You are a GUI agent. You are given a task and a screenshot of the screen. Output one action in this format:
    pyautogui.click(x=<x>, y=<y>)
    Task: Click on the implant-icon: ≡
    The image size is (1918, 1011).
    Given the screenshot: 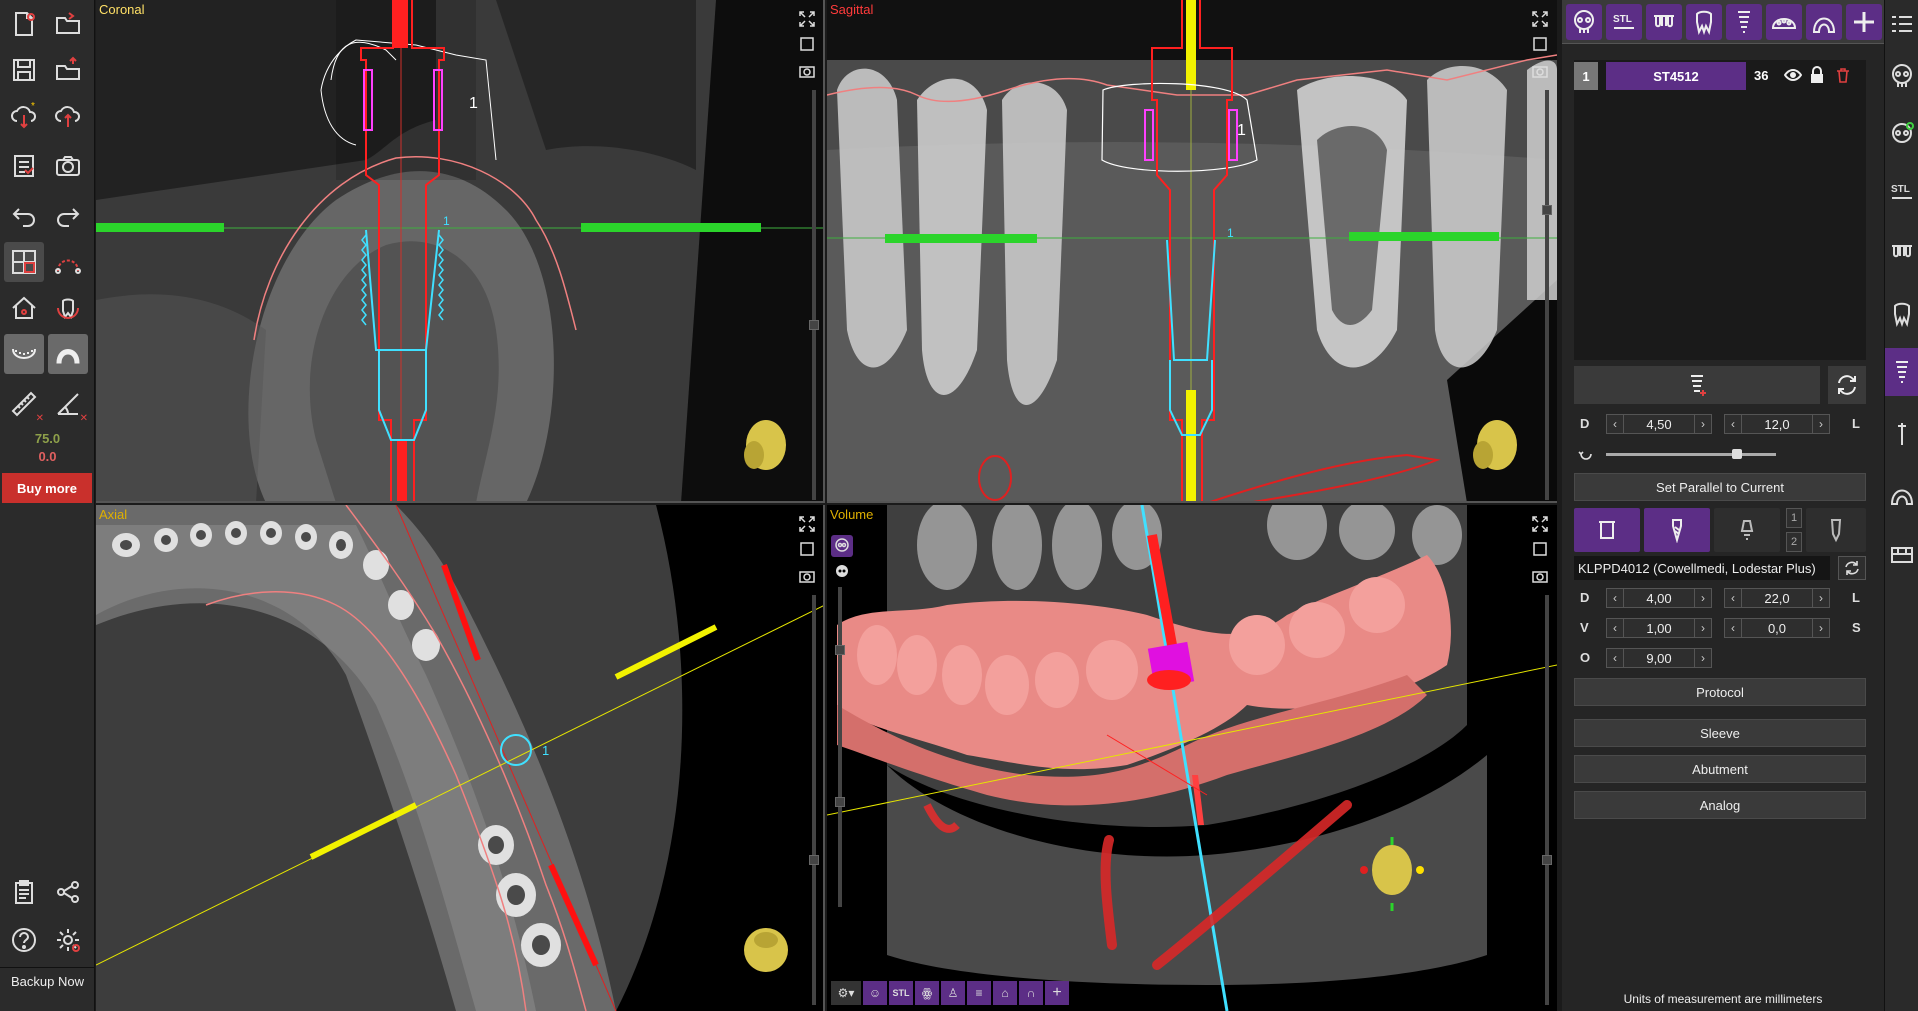 What is the action you would take?
    pyautogui.click(x=979, y=993)
    